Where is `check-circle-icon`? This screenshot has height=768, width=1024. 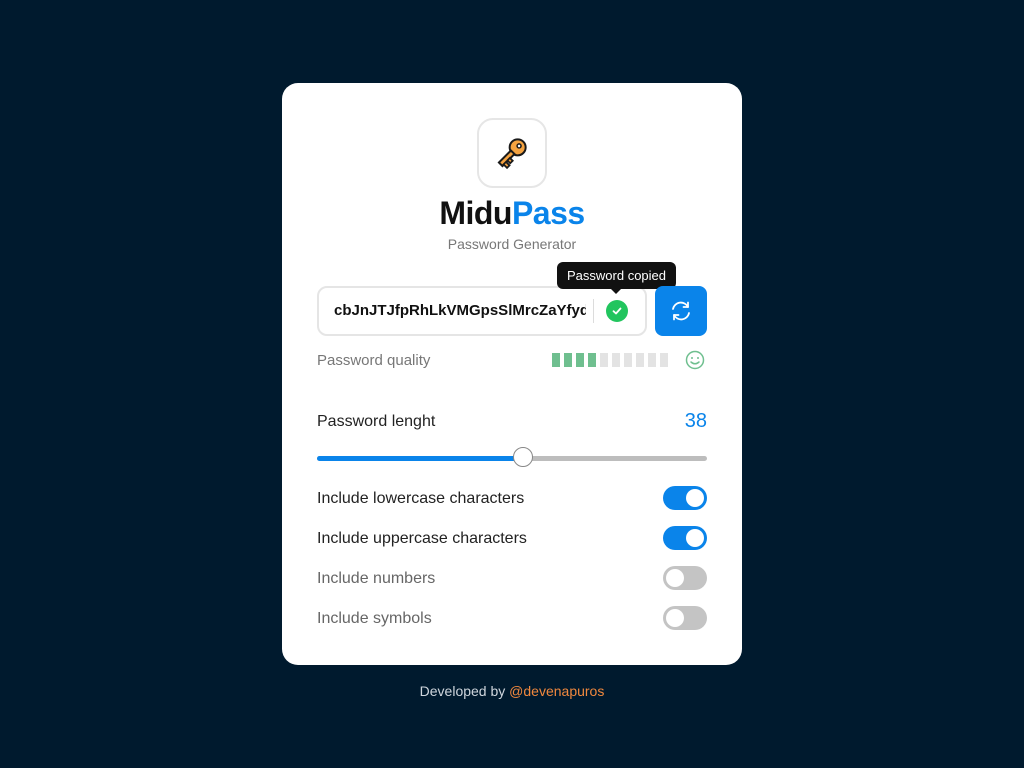
check-circle-icon is located at coordinates (617, 311).